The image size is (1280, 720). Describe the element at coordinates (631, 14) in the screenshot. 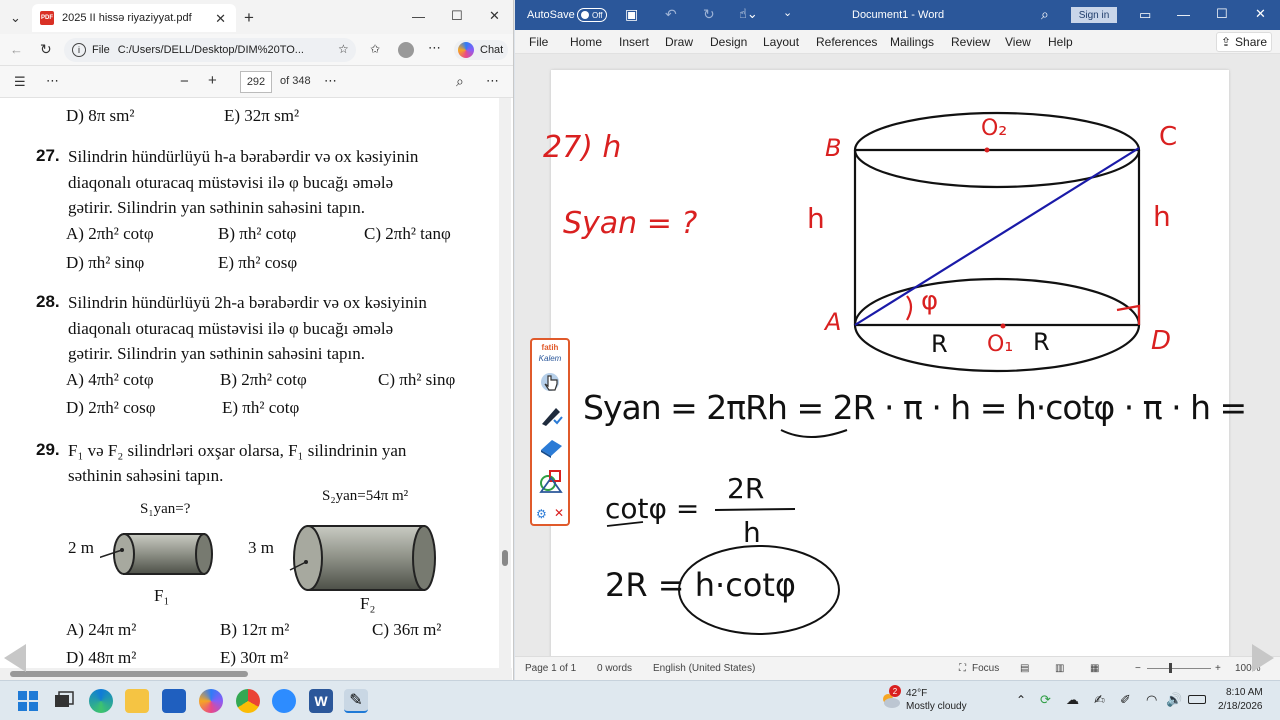

I see `save-icon: ▣` at that location.